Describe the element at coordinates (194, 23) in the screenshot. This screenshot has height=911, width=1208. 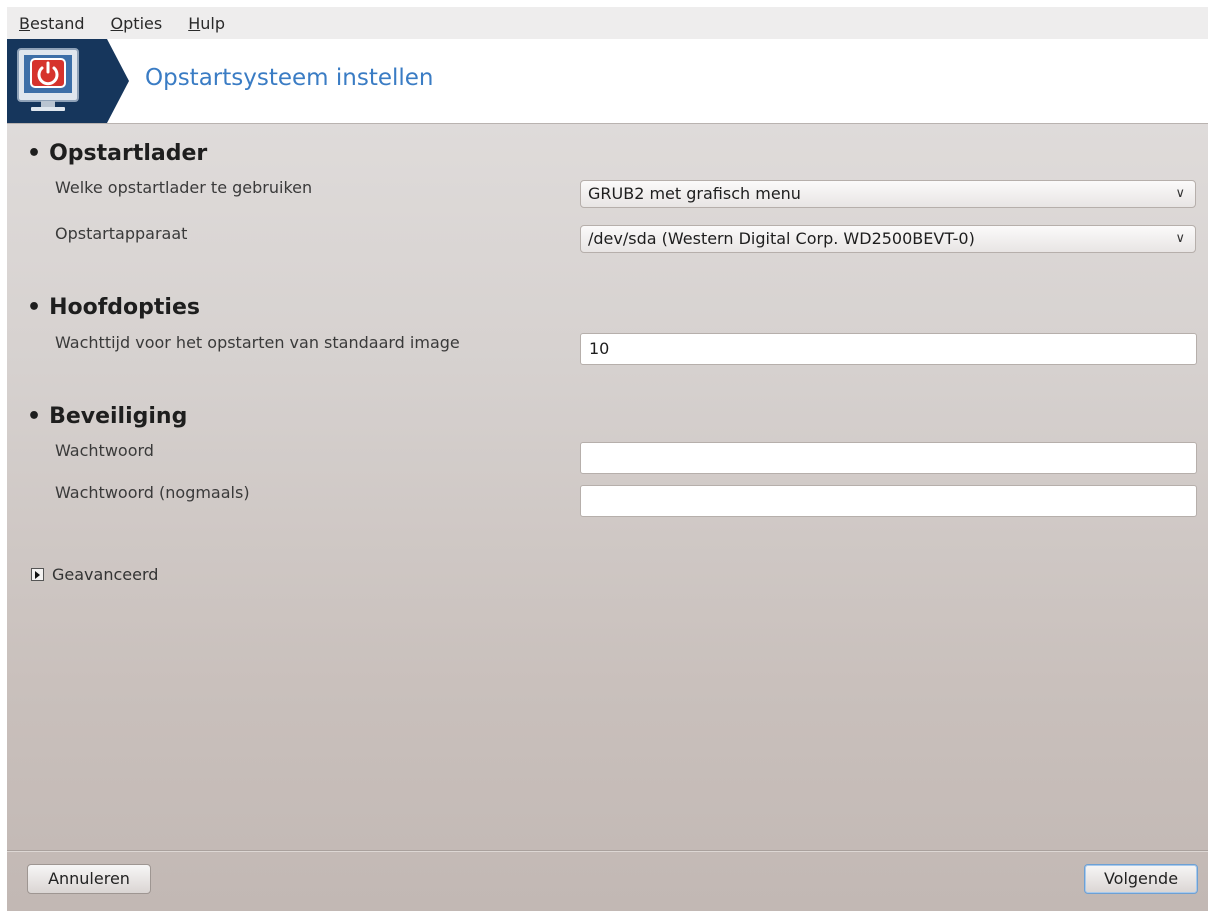
I see `menu-hulp-mnemonic: H` at that location.